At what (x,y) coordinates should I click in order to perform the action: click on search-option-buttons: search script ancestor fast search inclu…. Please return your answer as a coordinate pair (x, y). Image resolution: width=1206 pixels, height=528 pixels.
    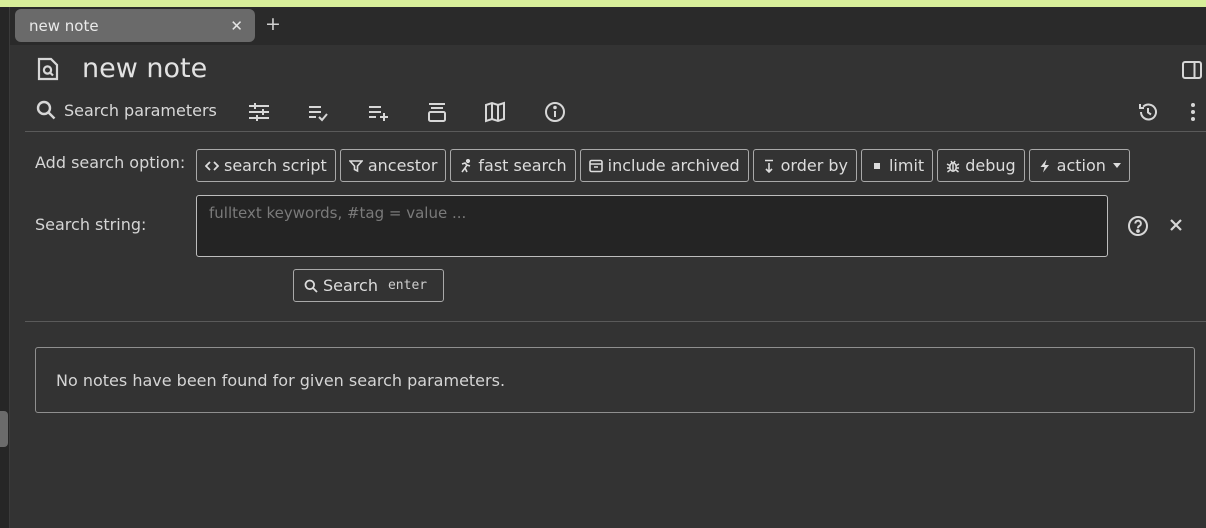
    Looking at the image, I should click on (665, 165).